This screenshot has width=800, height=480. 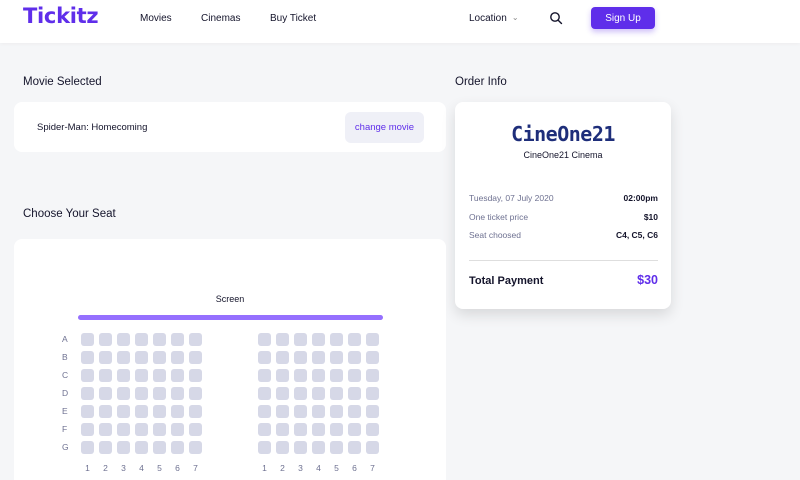 I want to click on nav-cinemas: Cinemas, so click(x=220, y=18).